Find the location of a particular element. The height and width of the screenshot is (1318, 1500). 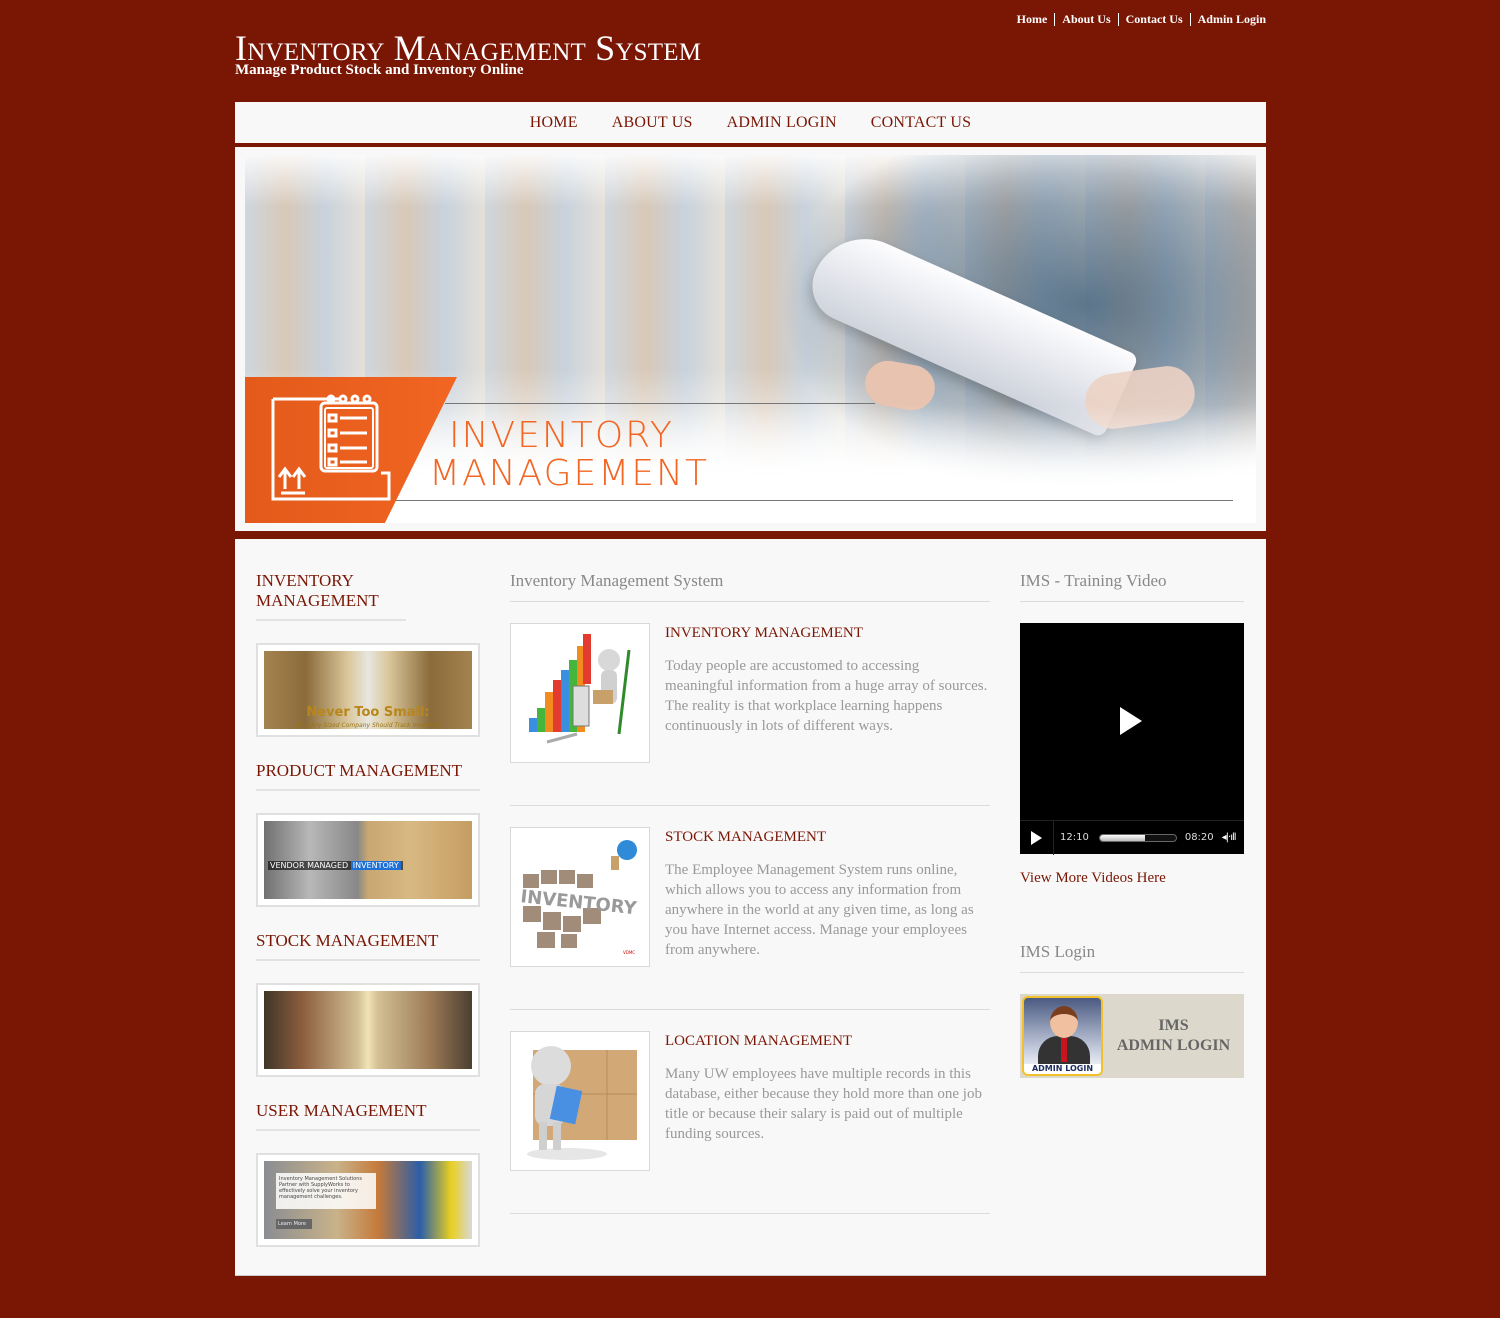

video-remaining-time: 08:20 is located at coordinates (1199, 837).